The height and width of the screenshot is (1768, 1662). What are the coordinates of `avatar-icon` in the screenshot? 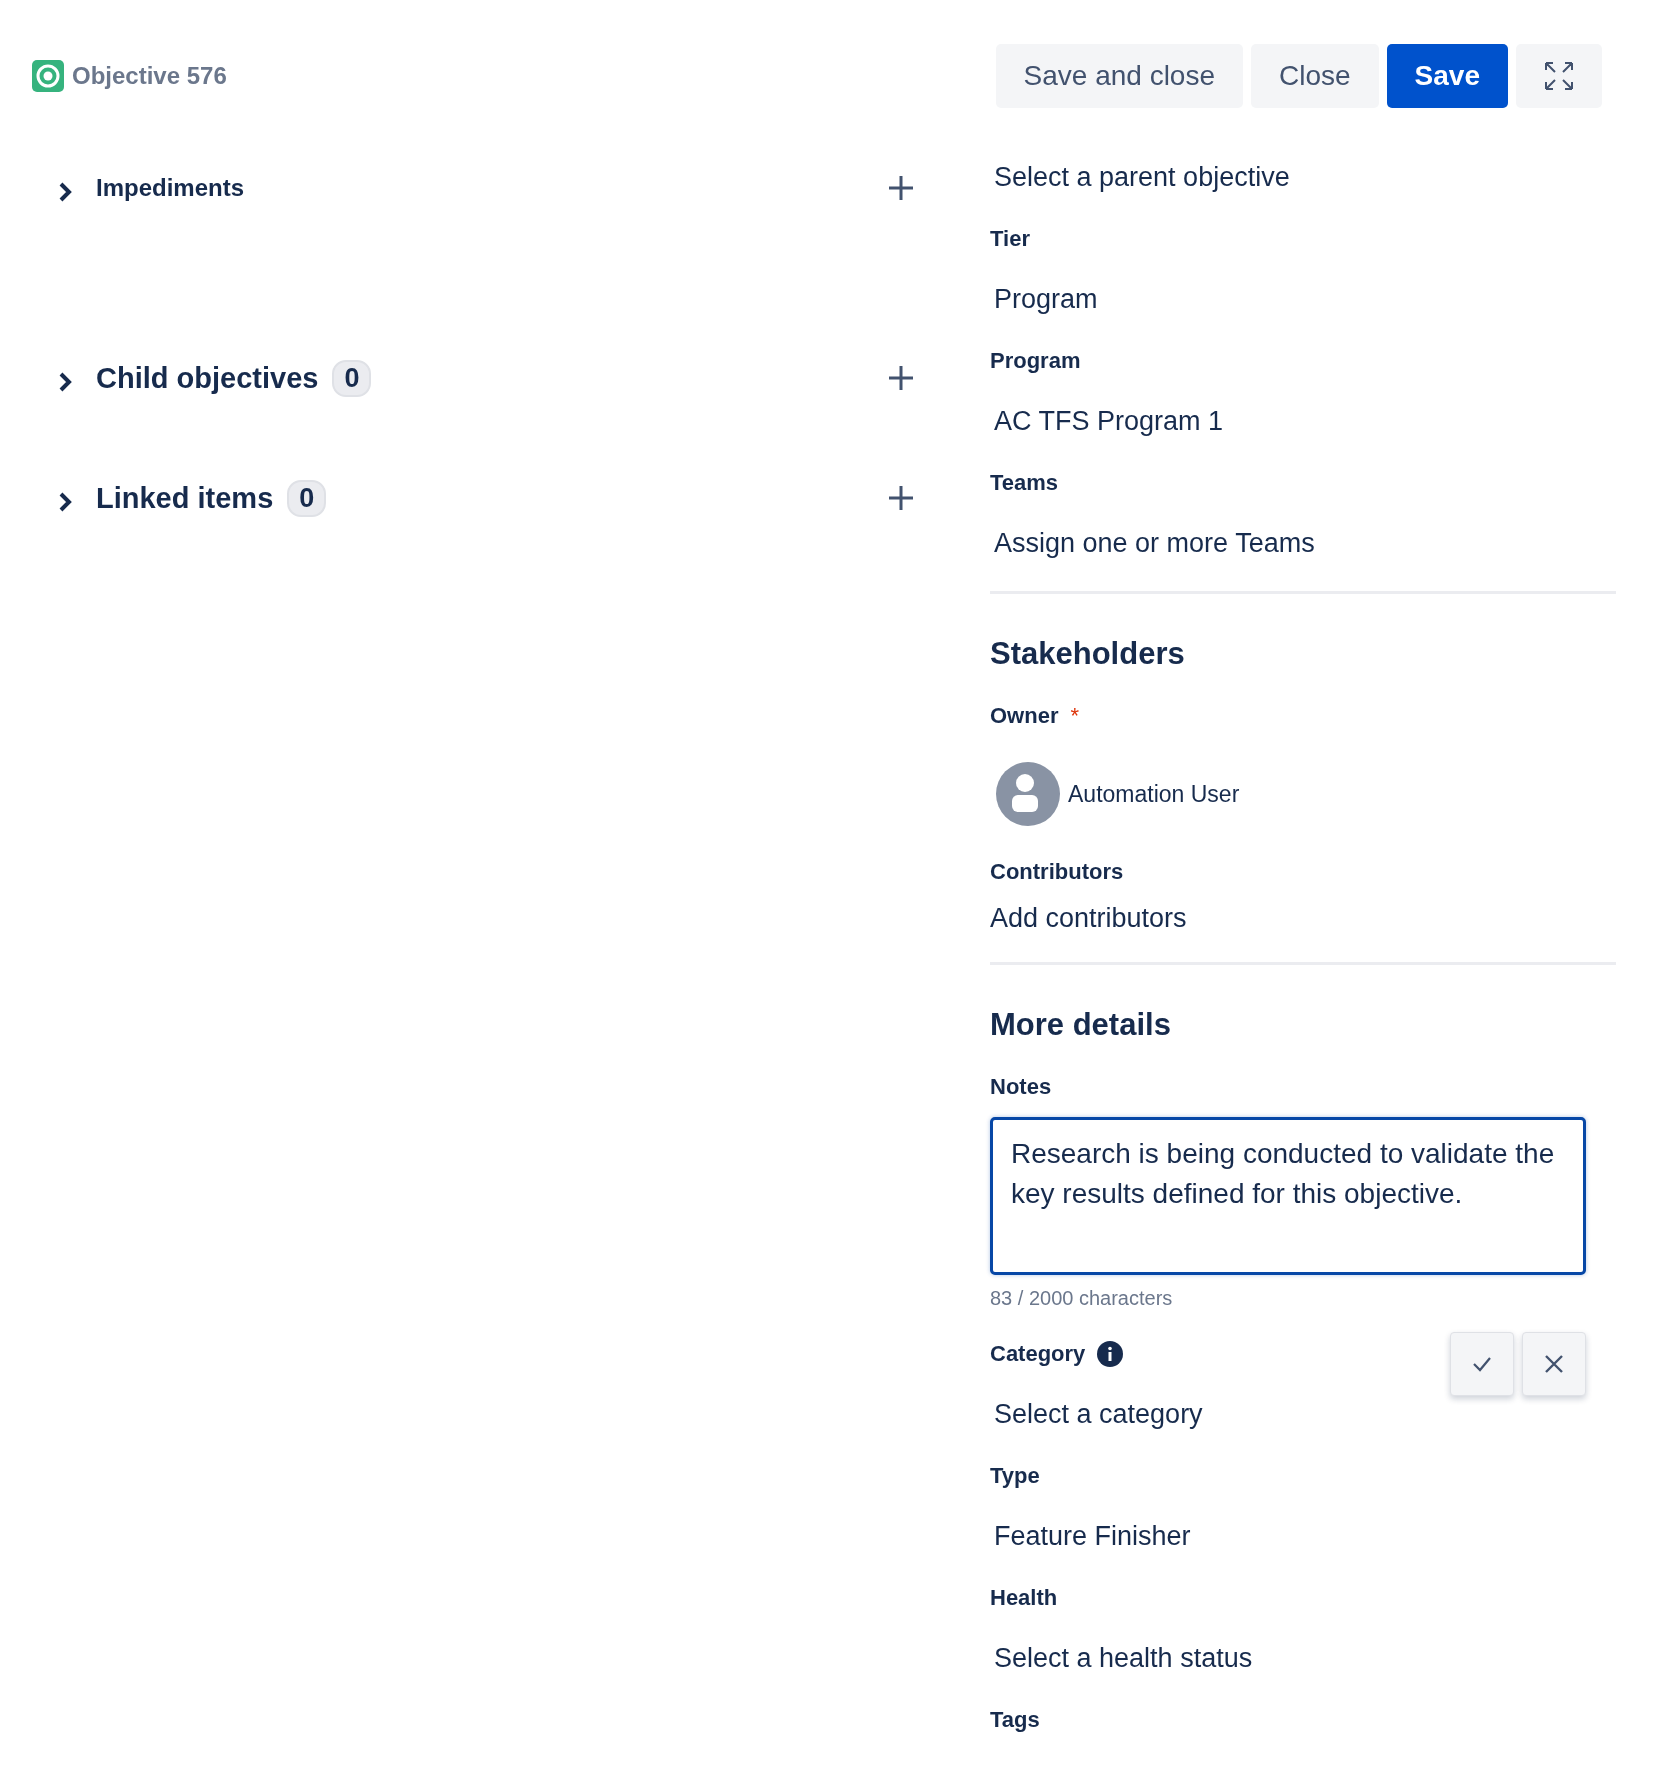 It's located at (1028, 794).